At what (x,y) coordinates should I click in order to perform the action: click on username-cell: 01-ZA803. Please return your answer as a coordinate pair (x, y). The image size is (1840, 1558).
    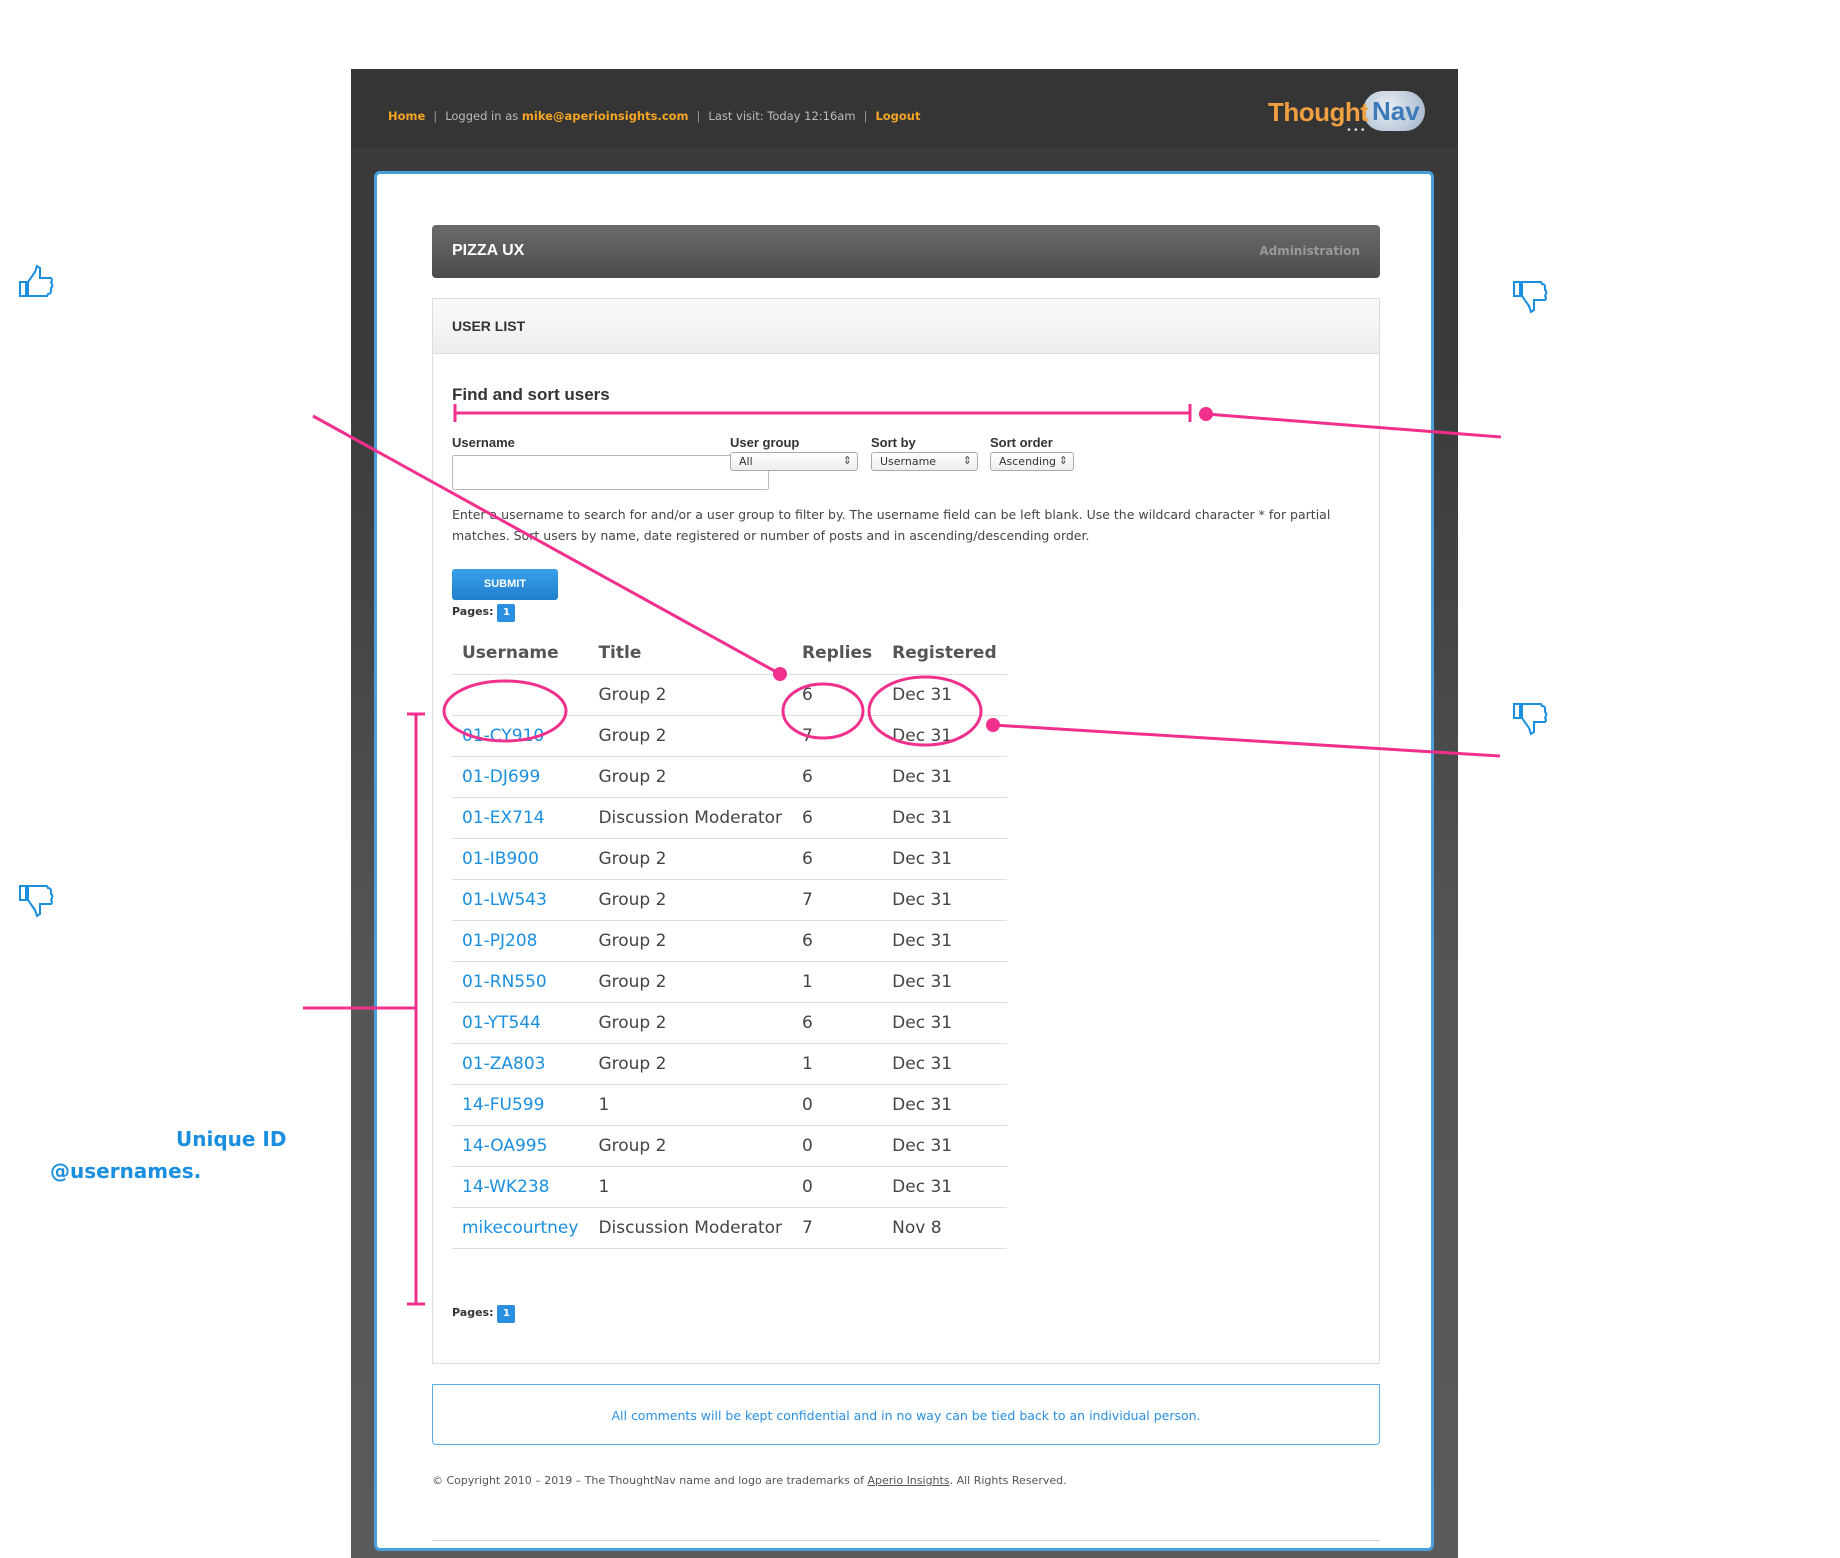
    Looking at the image, I should click on (520, 1063).